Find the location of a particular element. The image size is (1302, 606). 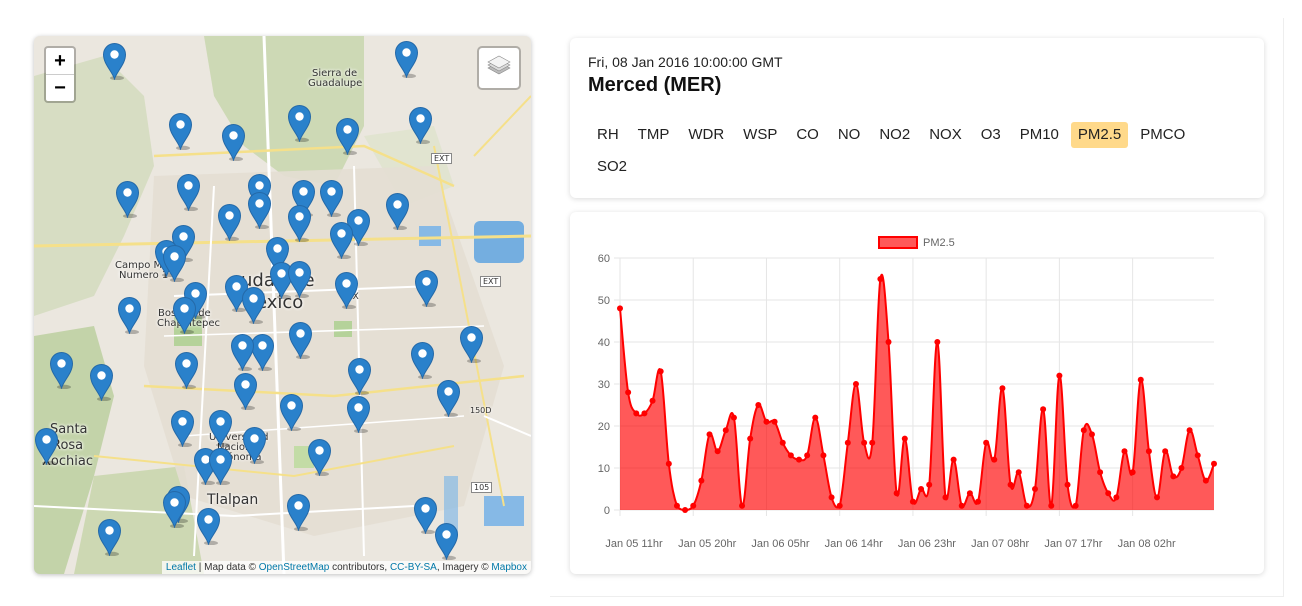

tab-no2: NO2 is located at coordinates (894, 135).